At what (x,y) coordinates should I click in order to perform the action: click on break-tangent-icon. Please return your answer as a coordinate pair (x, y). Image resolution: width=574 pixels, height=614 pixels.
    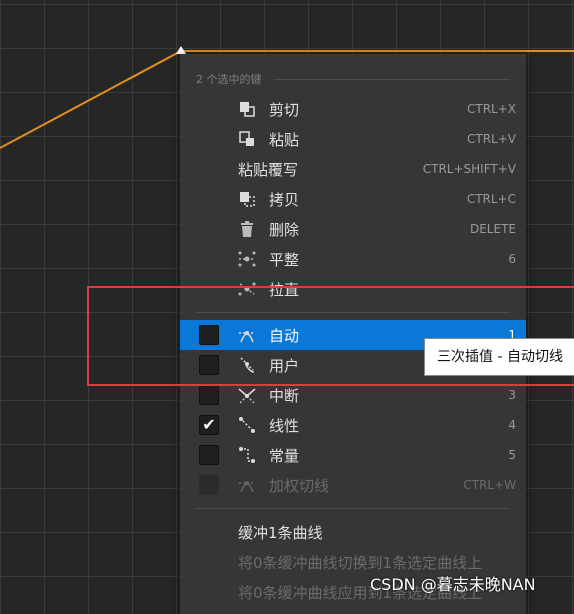
    Looking at the image, I should click on (247, 396).